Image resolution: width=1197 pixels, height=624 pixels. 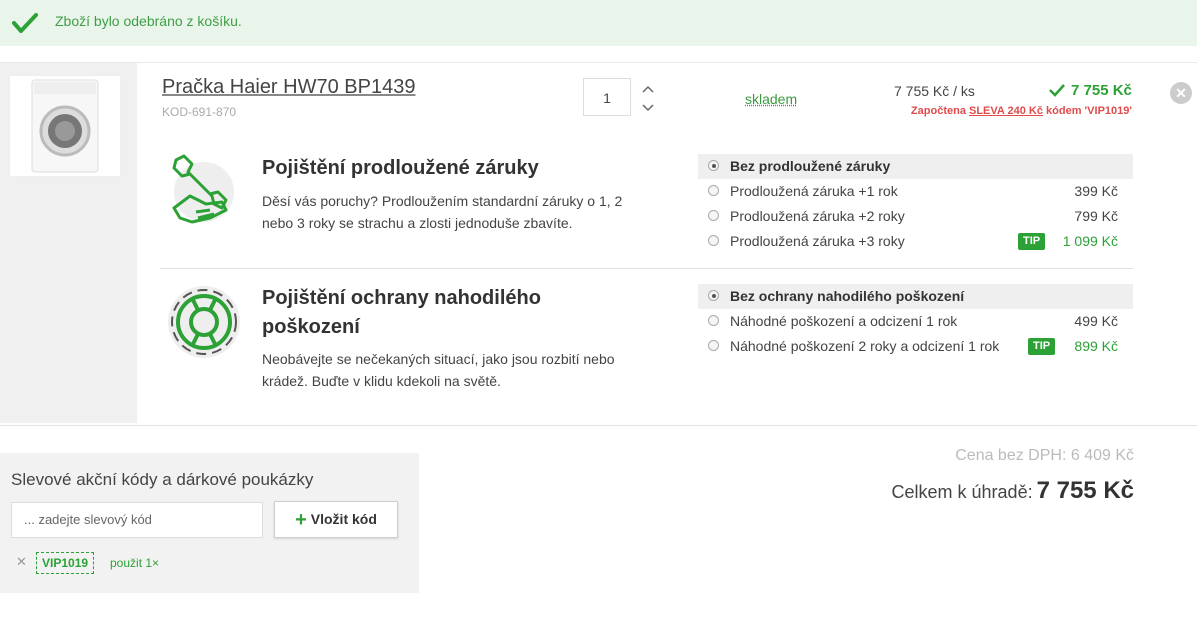 What do you see at coordinates (607, 97) in the screenshot?
I see `quantity-input: 1` at bounding box center [607, 97].